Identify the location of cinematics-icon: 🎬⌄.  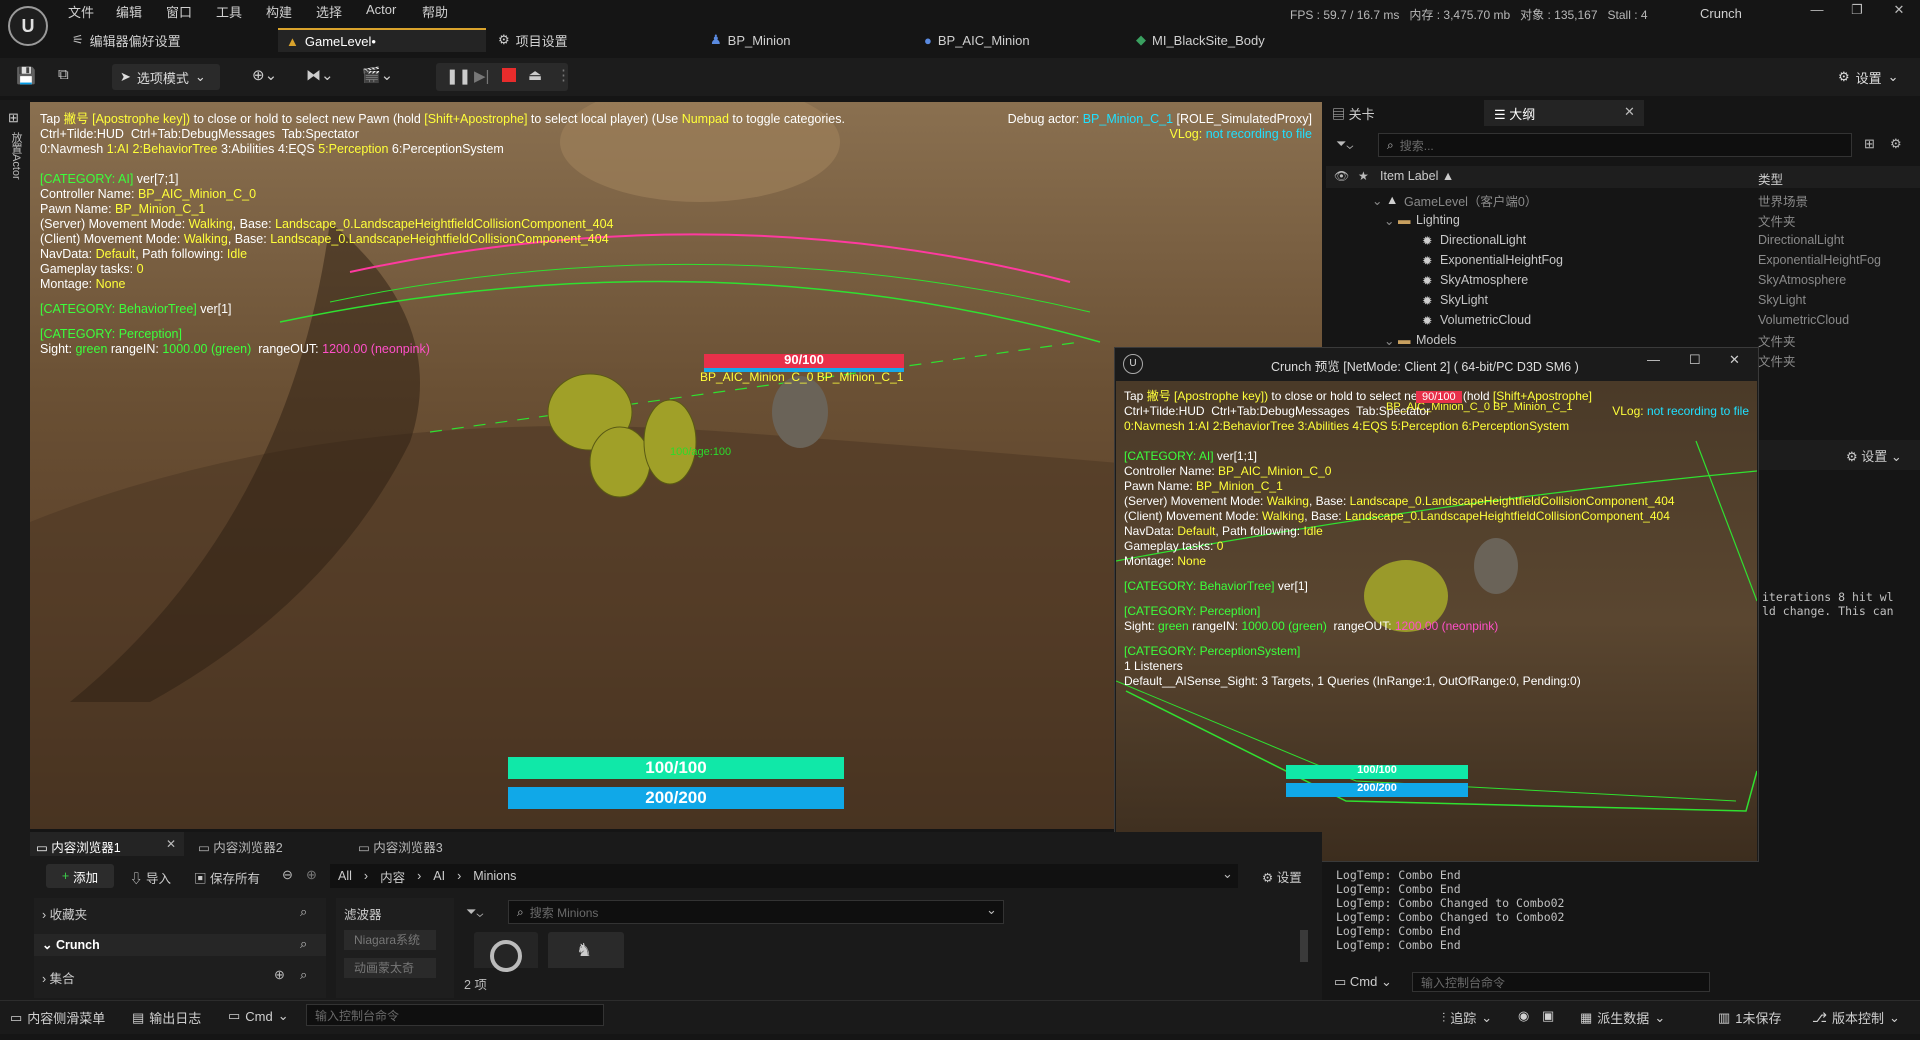
(377, 75).